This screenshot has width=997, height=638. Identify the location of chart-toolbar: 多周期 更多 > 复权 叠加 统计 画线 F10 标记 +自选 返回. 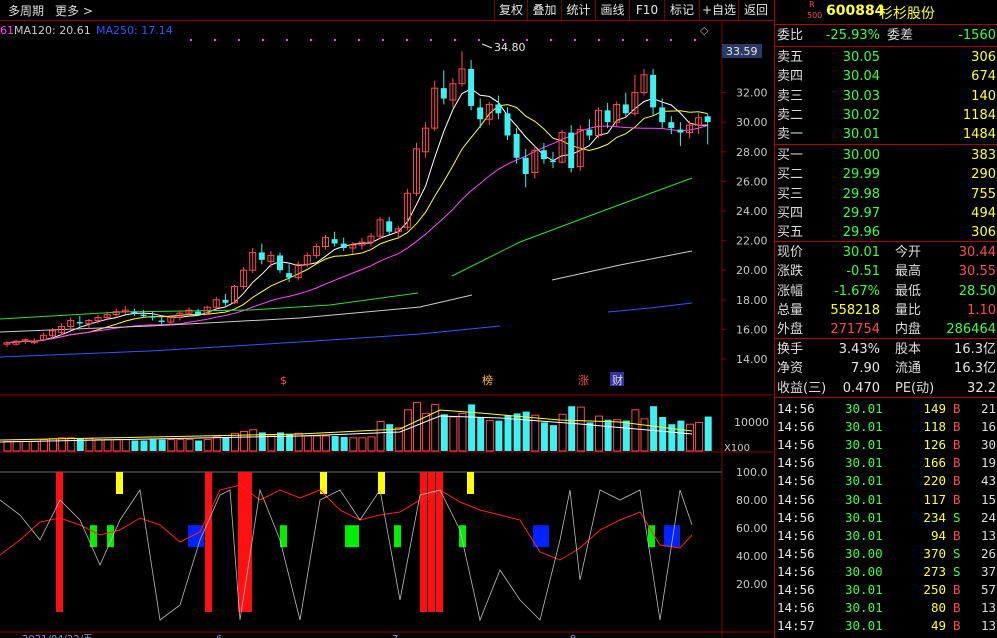
(386, 10).